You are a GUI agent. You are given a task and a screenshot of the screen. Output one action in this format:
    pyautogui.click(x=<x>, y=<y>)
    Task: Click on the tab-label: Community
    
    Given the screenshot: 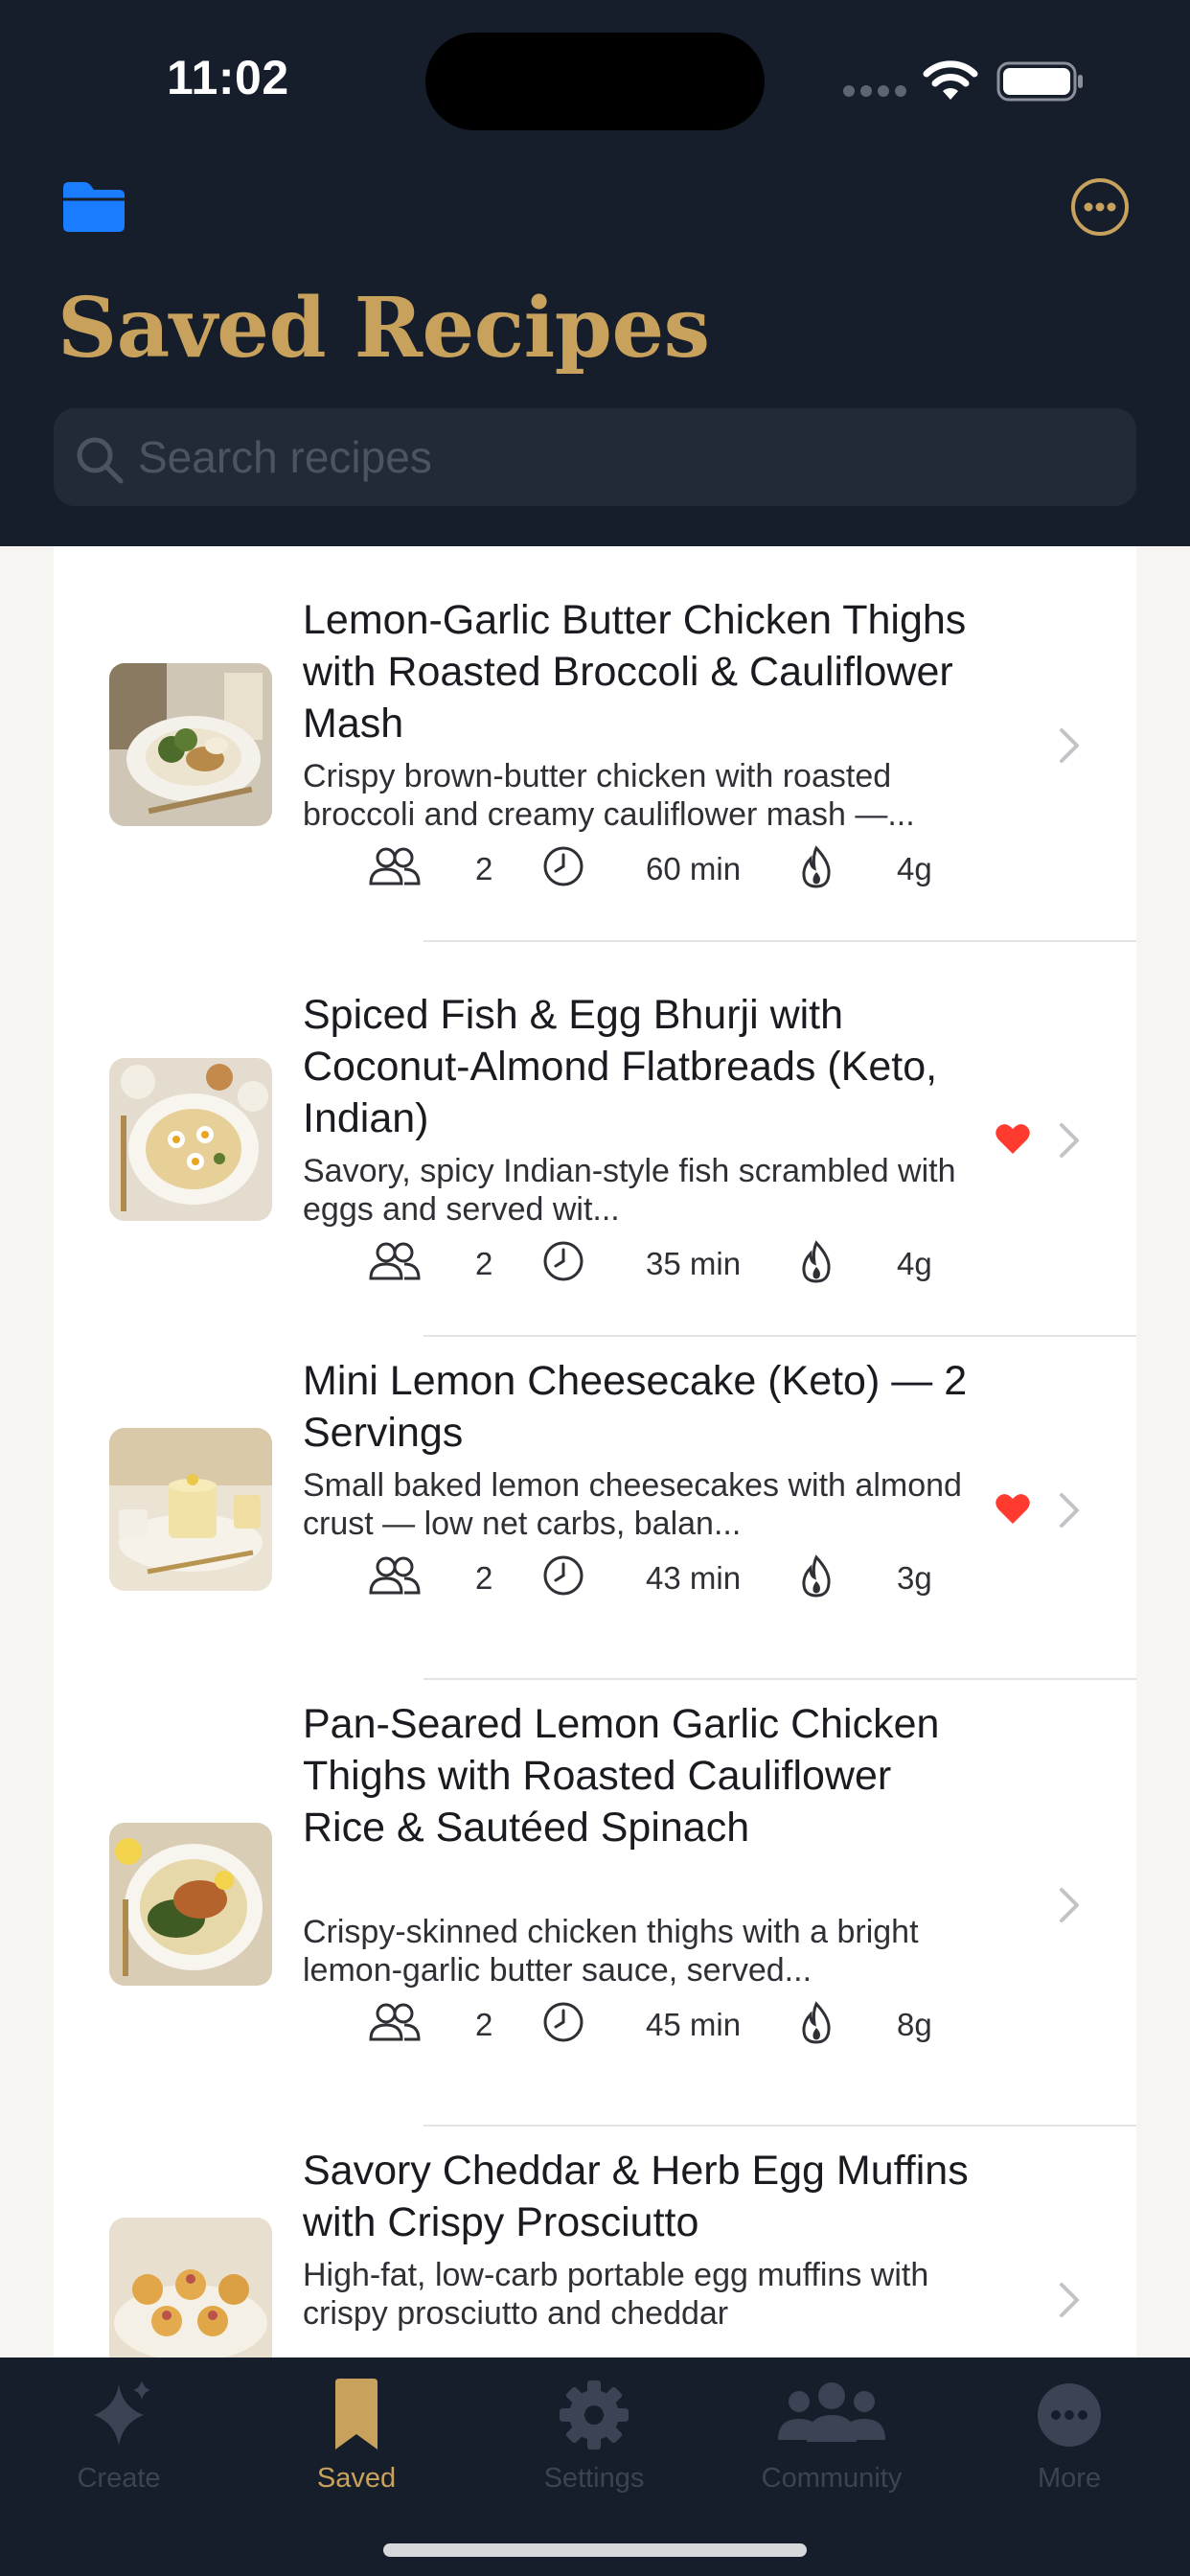 What is the action you would take?
    pyautogui.click(x=832, y=2478)
    